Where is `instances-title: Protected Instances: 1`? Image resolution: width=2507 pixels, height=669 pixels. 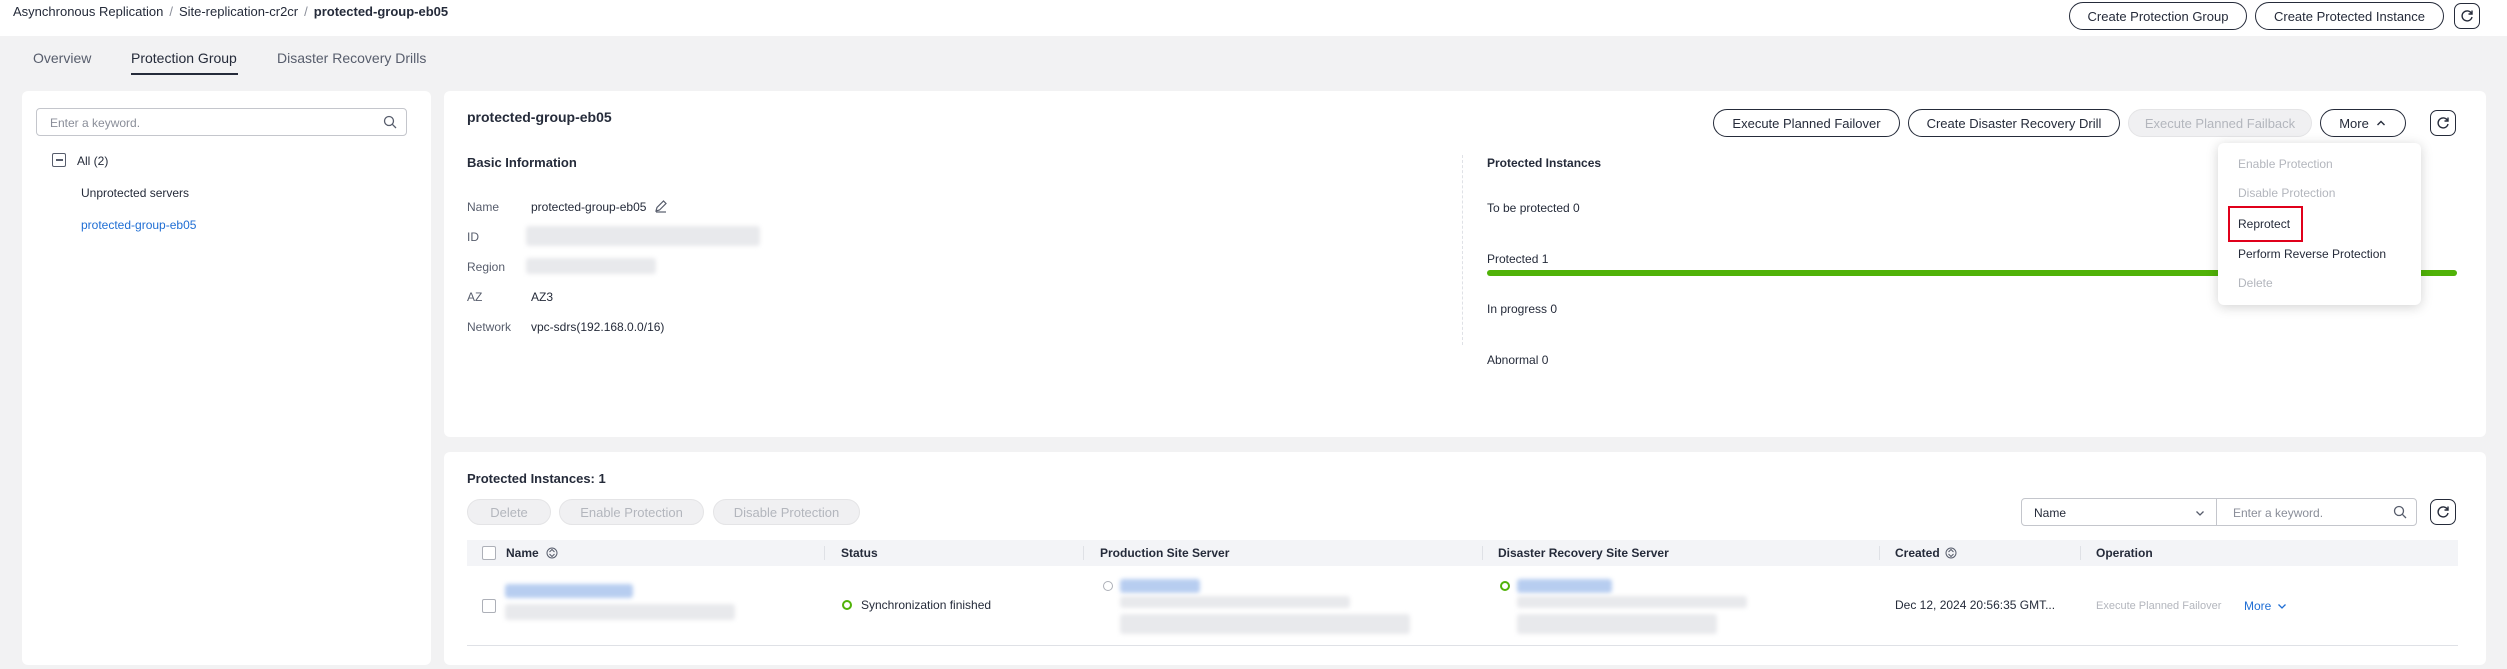
instances-title: Protected Instances: 1 is located at coordinates (536, 478).